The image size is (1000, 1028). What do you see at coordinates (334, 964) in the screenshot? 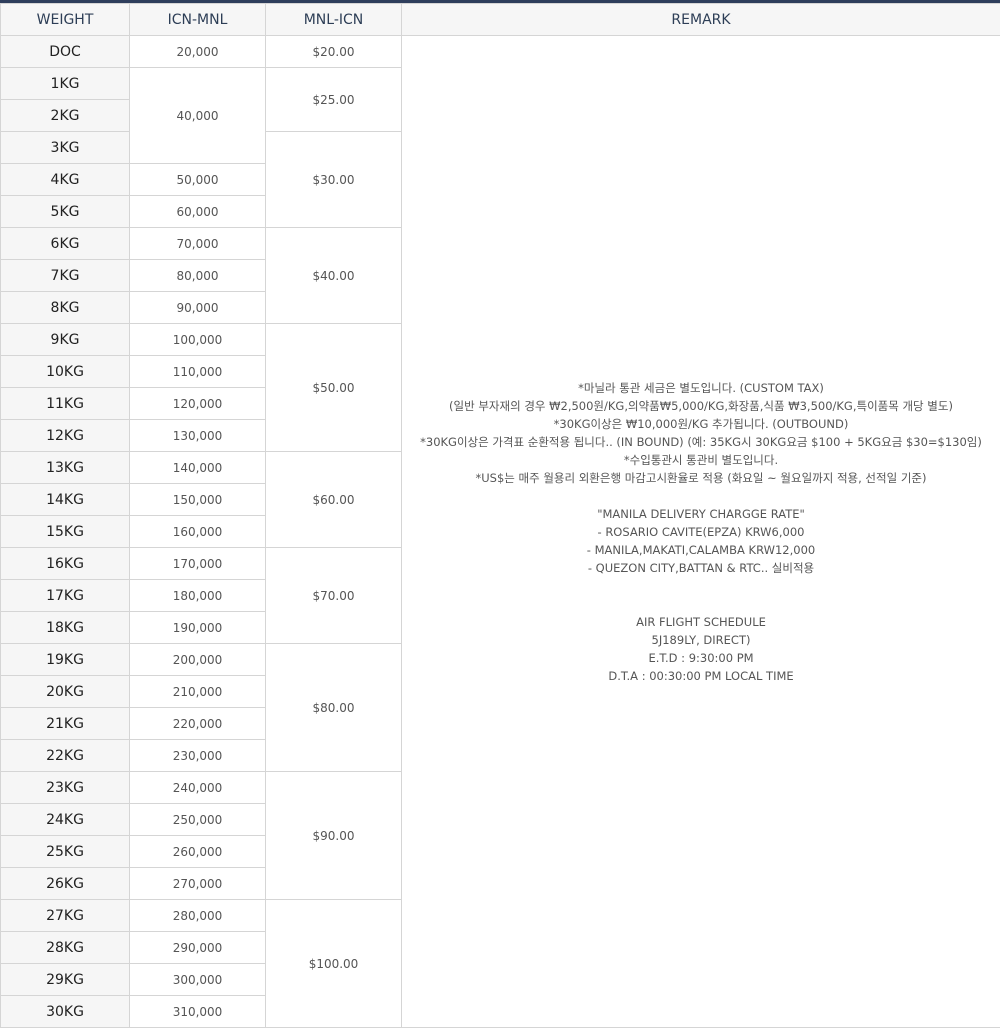
I see `mnl-icn-cell: $100.00` at bounding box center [334, 964].